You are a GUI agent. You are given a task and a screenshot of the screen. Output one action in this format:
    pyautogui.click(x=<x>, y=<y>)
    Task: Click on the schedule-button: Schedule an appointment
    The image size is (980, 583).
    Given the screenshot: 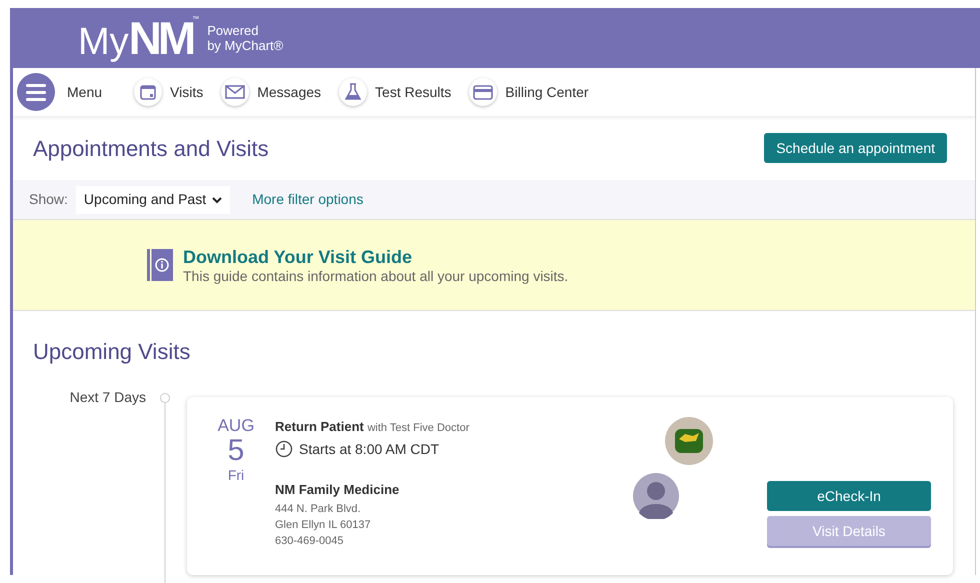 What is the action you would take?
    pyautogui.click(x=855, y=148)
    